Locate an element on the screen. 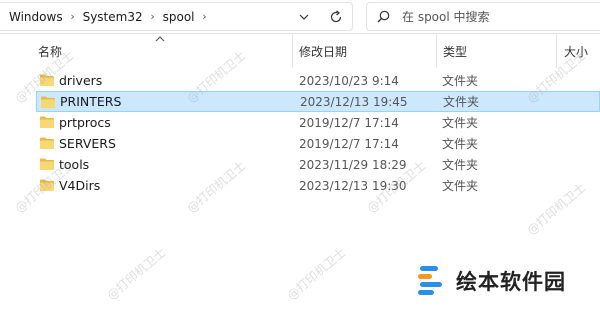 The width and height of the screenshot is (600, 309). file-name: prtprocs is located at coordinates (85, 122).